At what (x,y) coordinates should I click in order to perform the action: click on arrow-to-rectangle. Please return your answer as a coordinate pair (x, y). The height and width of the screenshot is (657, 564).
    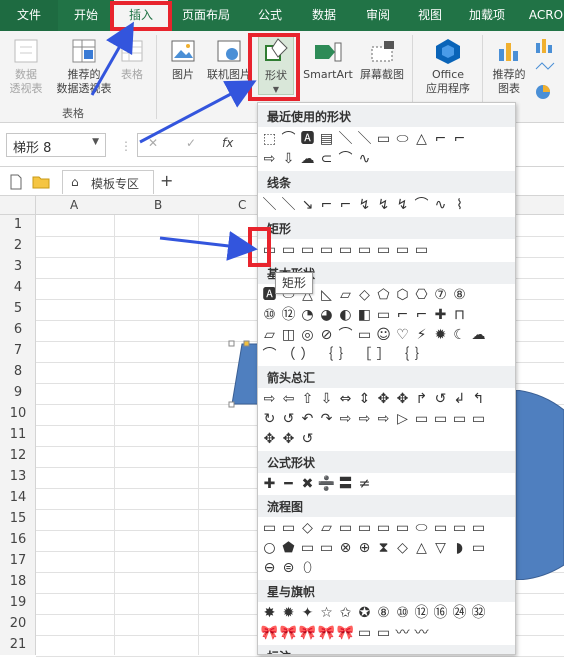
    Looking at the image, I should click on (208, 246).